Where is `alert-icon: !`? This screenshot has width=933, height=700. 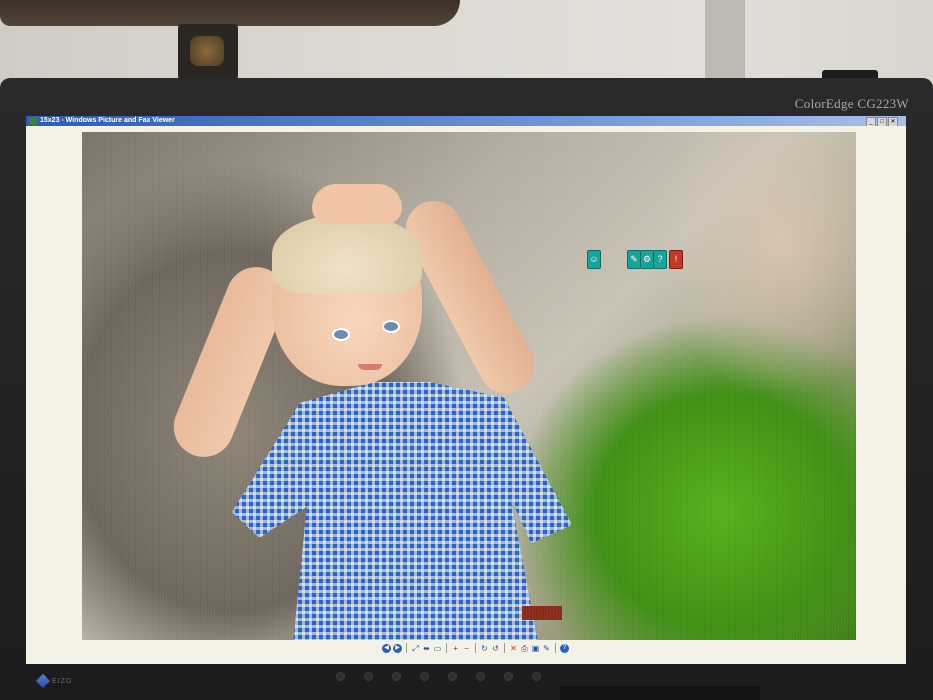 alert-icon: ! is located at coordinates (676, 259).